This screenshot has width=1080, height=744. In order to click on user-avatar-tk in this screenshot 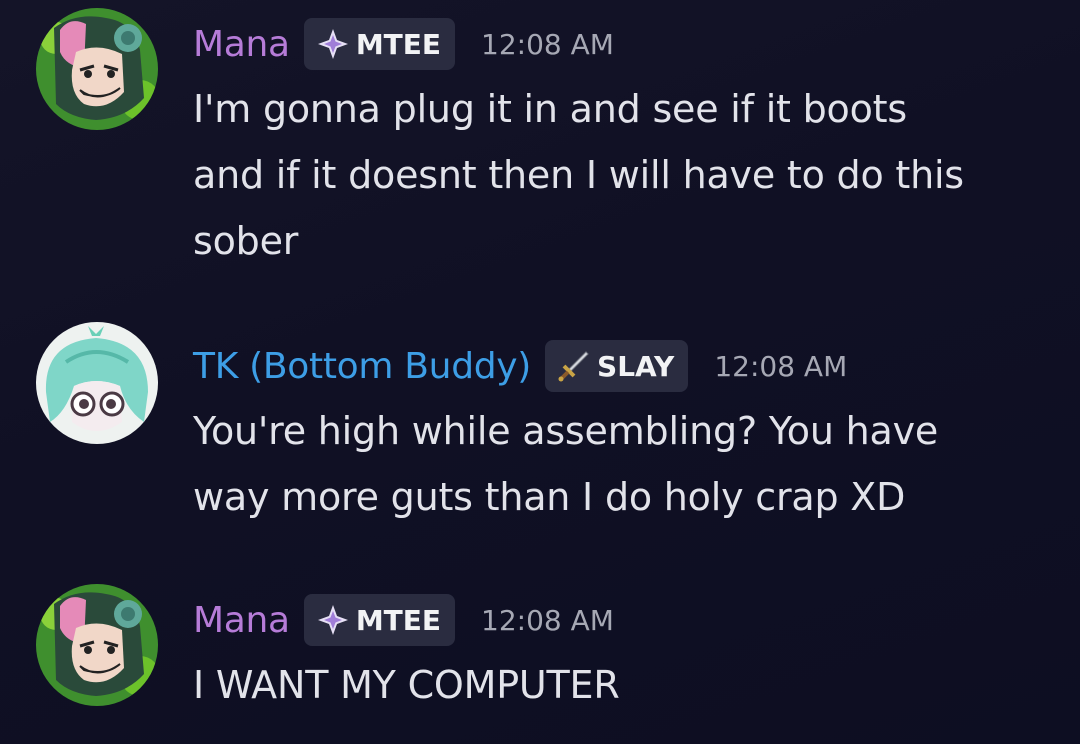, I will do `click(97, 383)`.